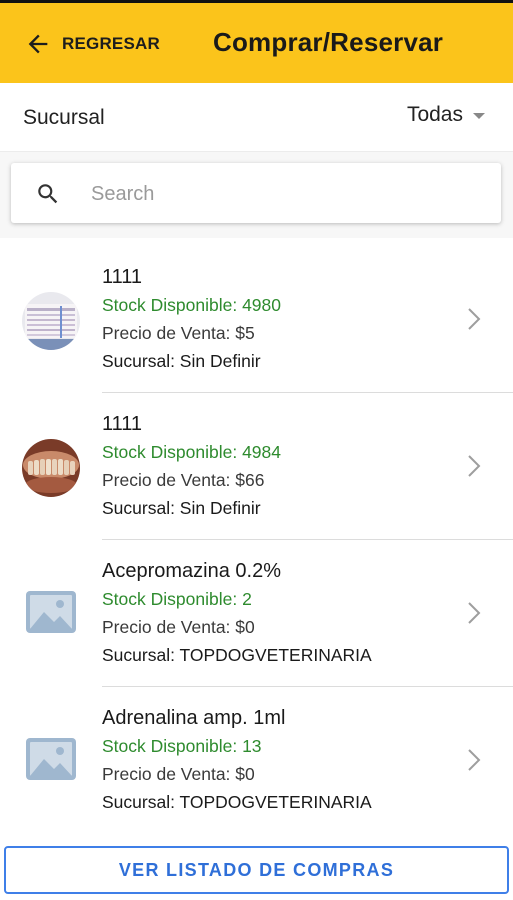 Image resolution: width=513 pixels, height=900 pixels. Describe the element at coordinates (182, 746) in the screenshot. I see `product-stock: Stock Disponible: 13` at that location.